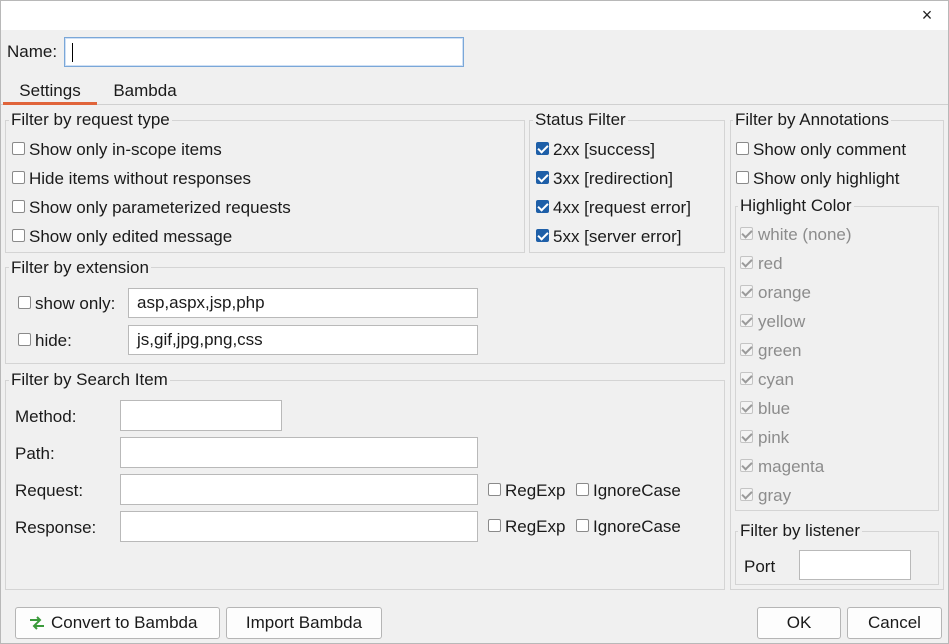 The height and width of the screenshot is (644, 949). What do you see at coordinates (604, 149) in the screenshot?
I see `status-2xx-label: 2xx [success]` at bounding box center [604, 149].